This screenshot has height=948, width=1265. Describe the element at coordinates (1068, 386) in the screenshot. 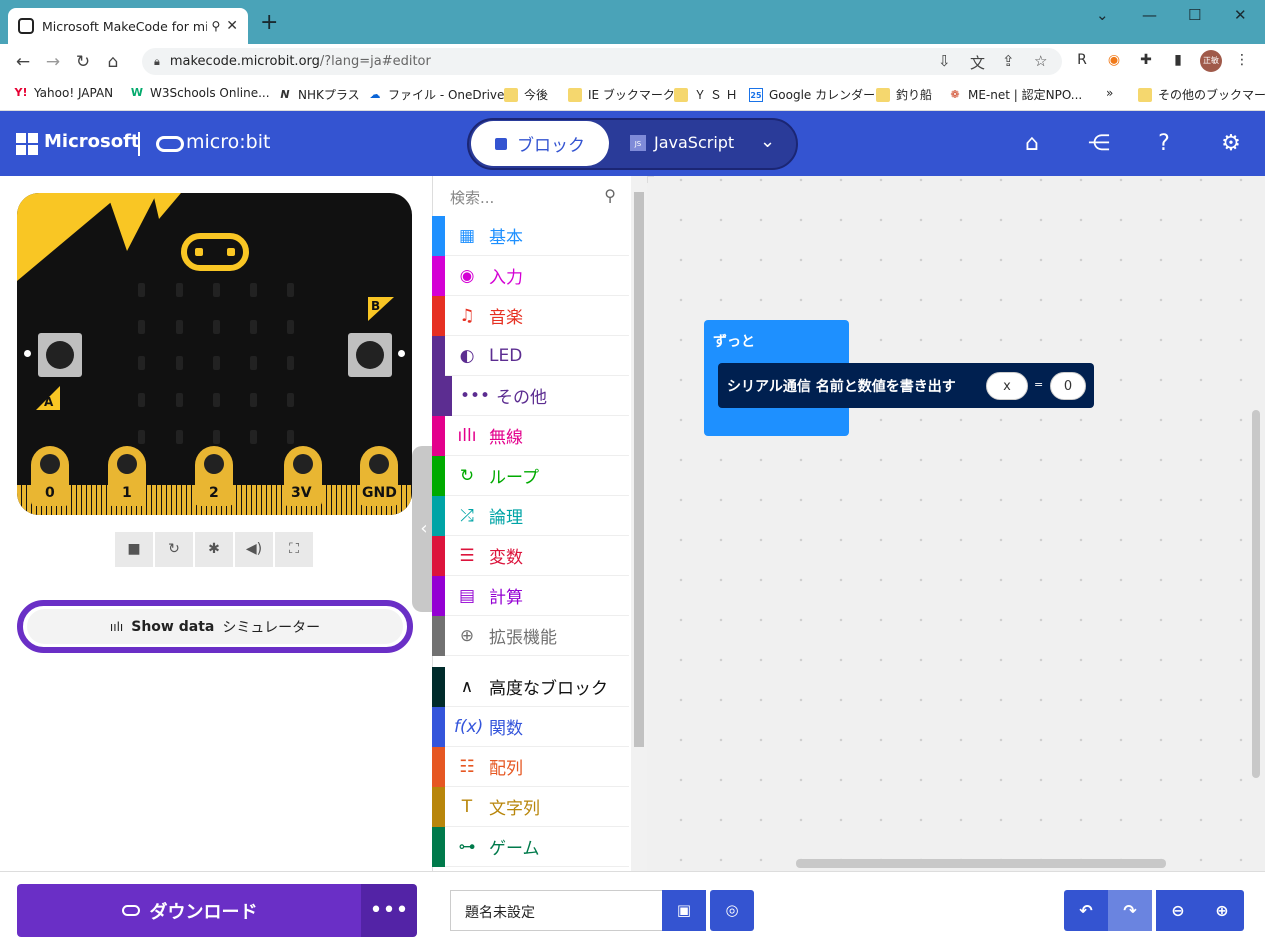

I see `number-input: 0` at that location.